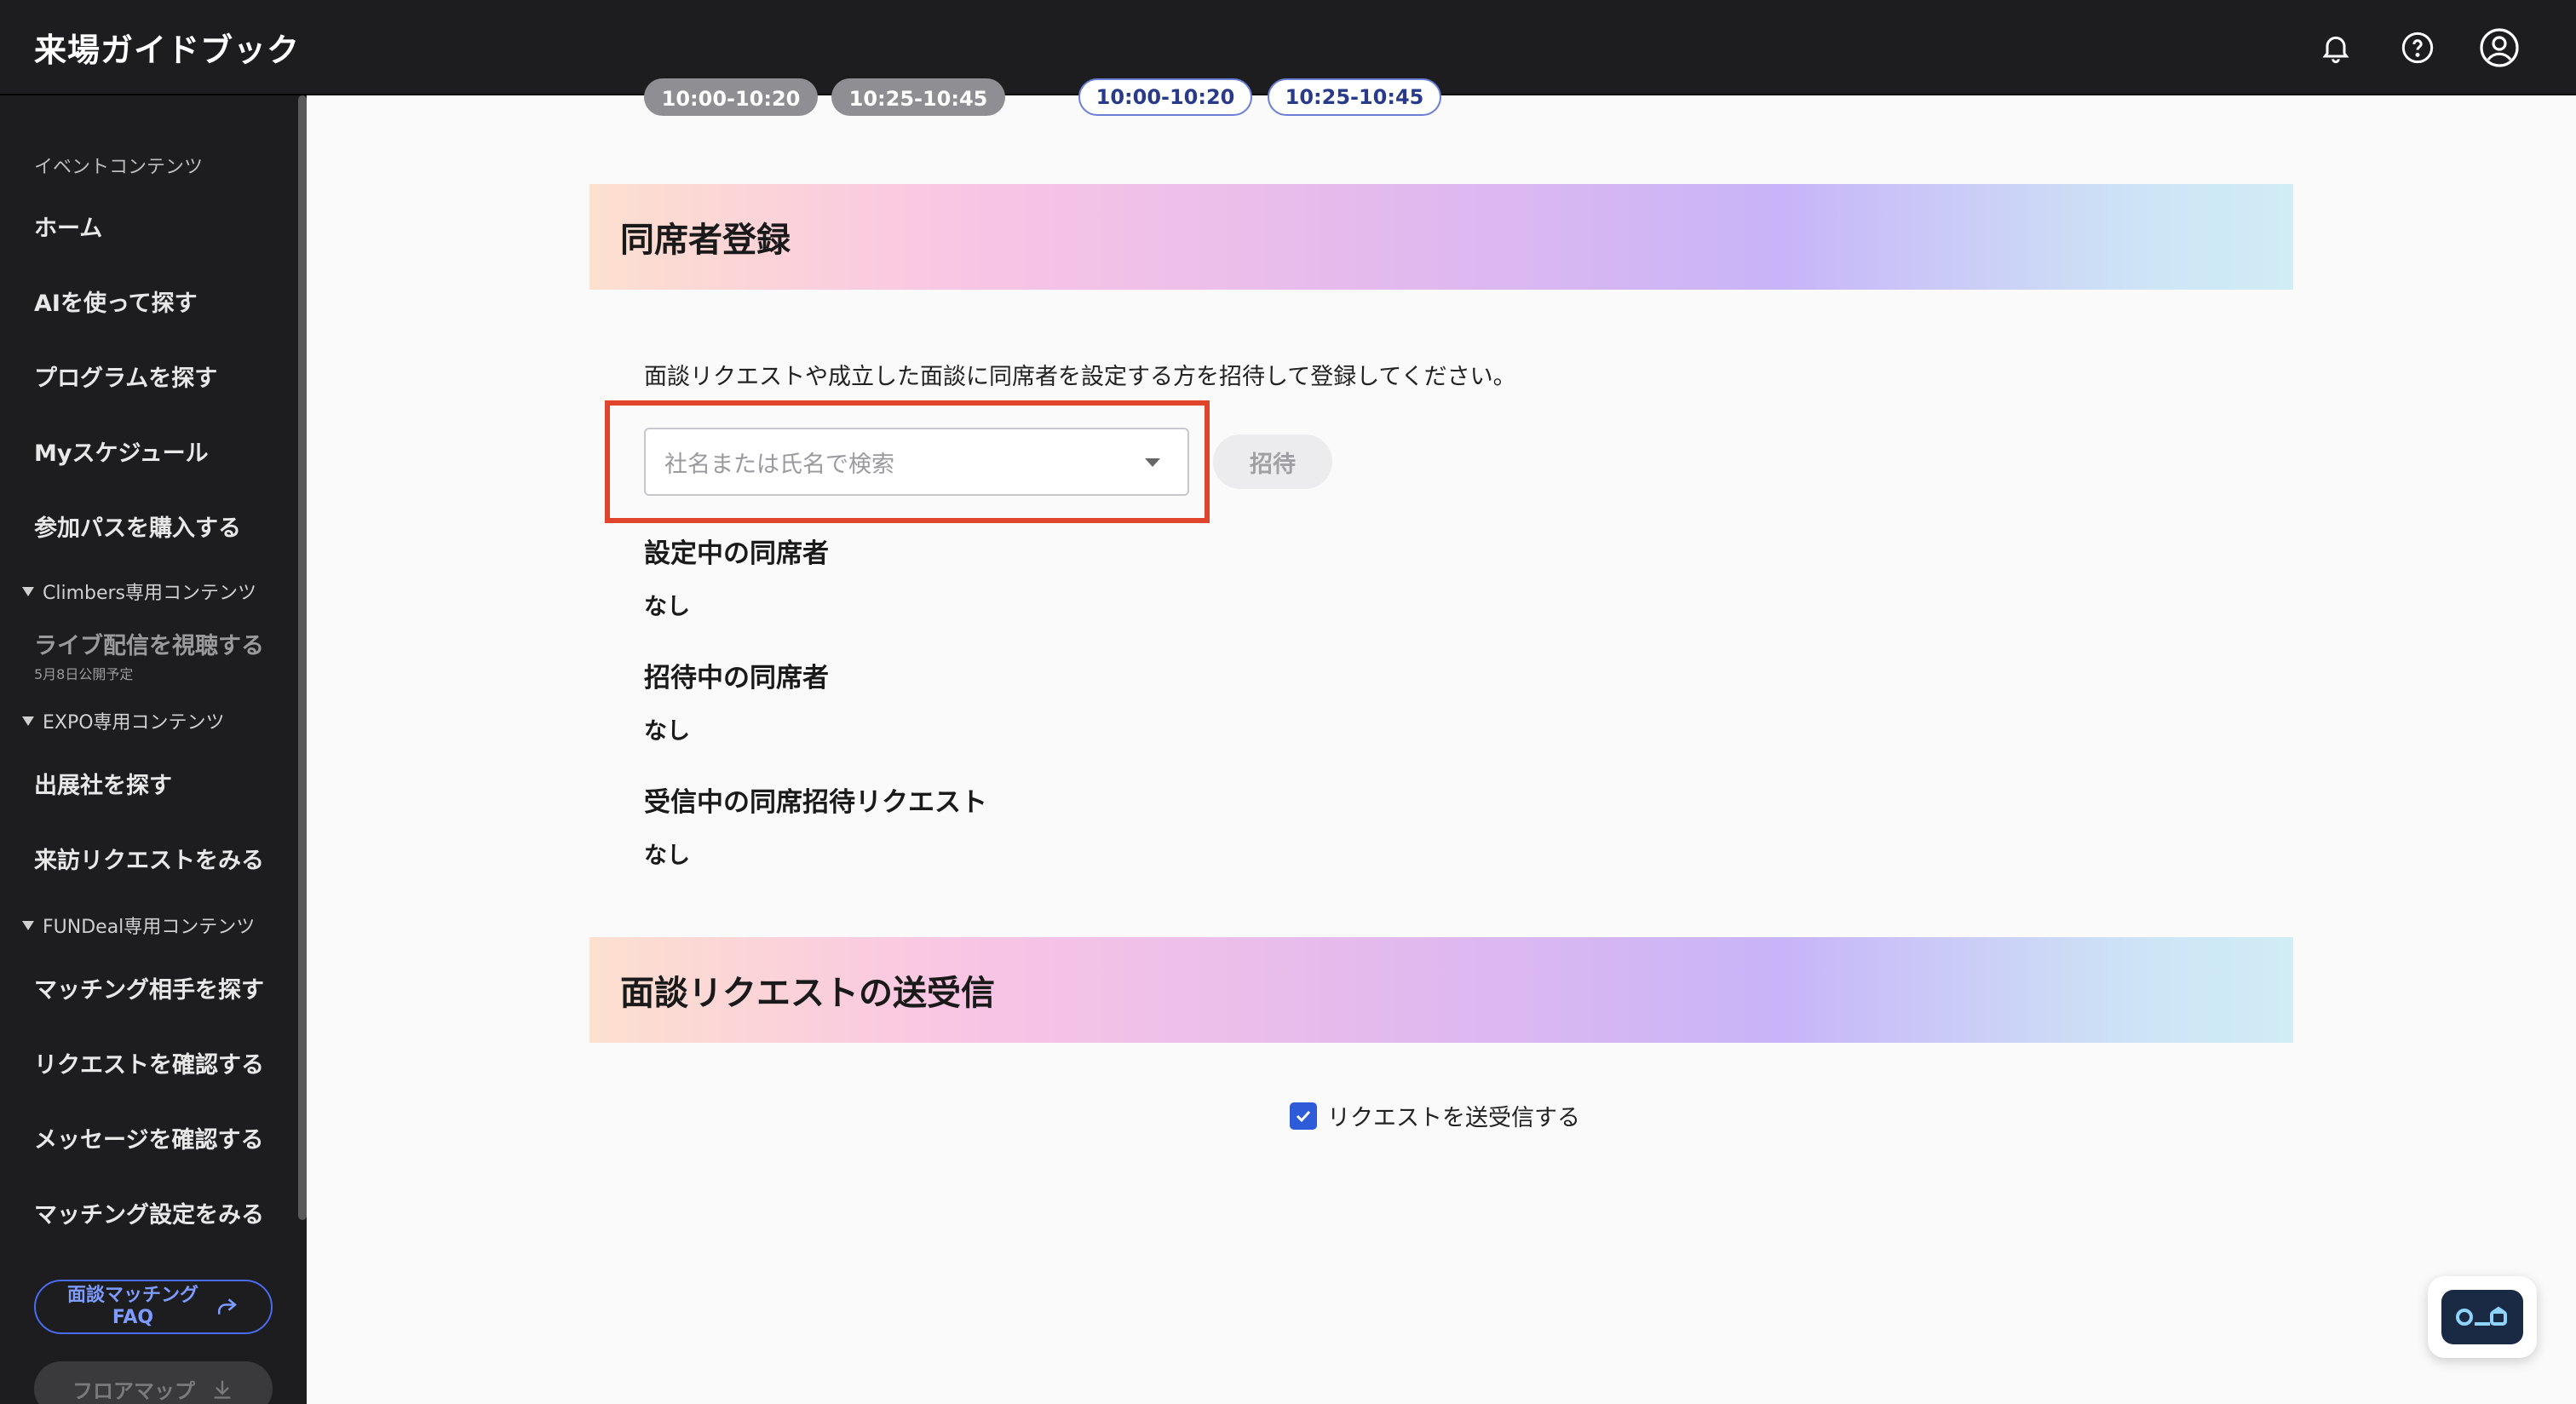  Describe the element at coordinates (2418, 48) in the screenshot. I see `help-icon` at that location.